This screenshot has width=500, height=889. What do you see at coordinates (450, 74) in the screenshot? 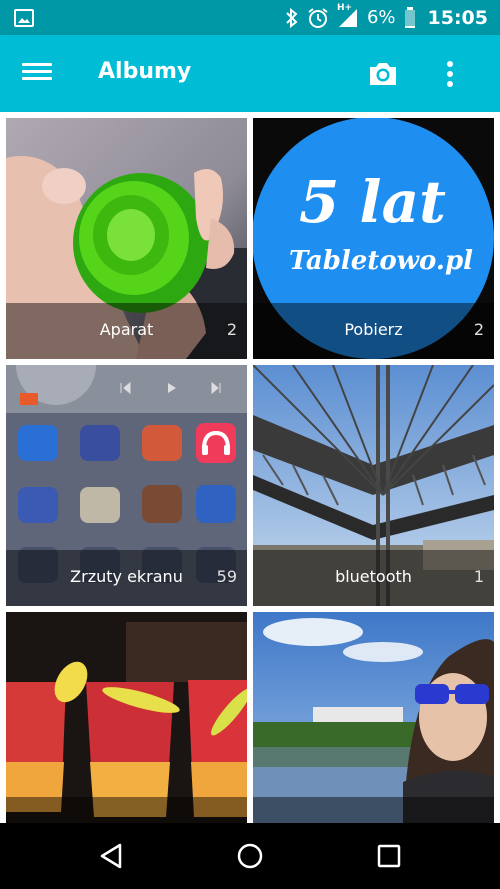
I see `more-vert-icon` at bounding box center [450, 74].